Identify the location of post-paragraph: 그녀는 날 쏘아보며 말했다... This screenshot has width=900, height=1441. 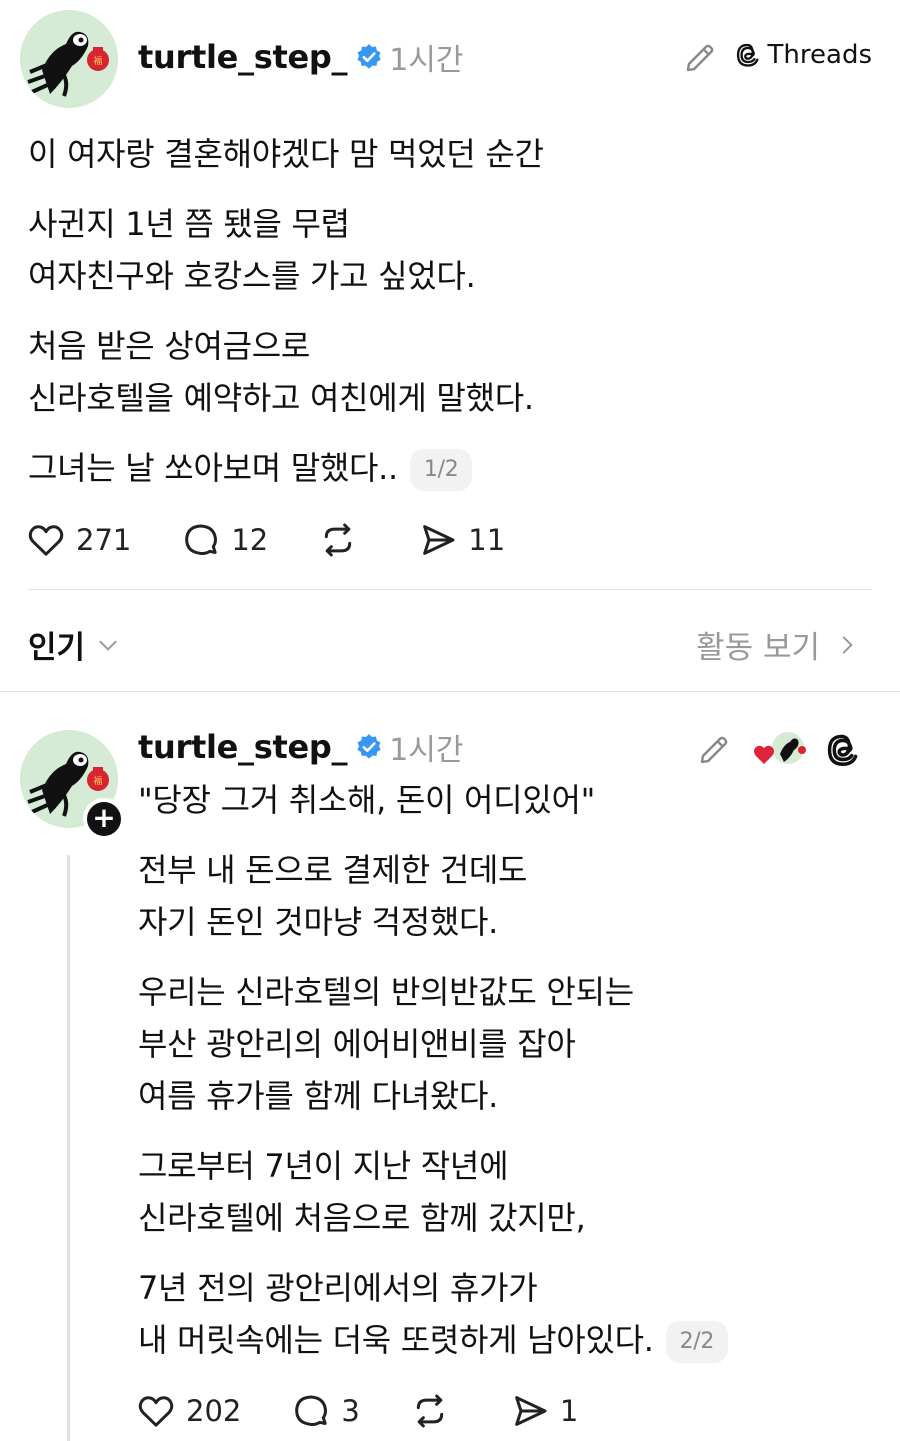
(213, 468).